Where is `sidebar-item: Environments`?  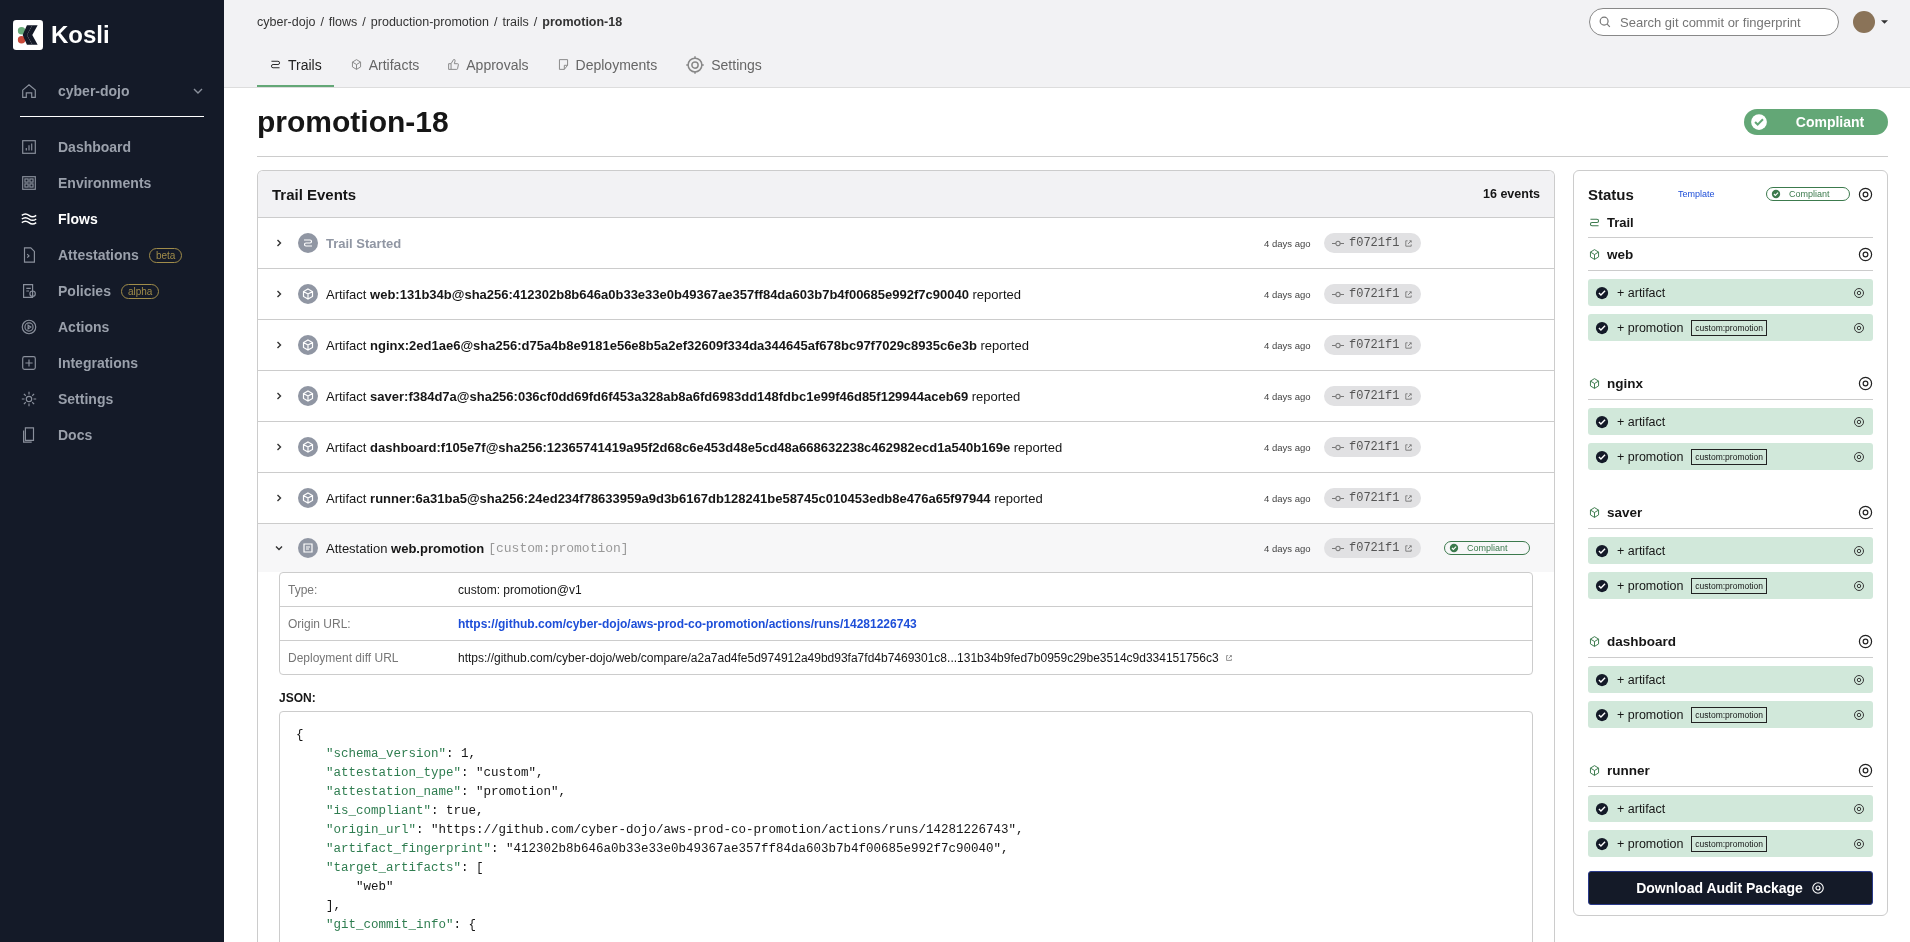 sidebar-item: Environments is located at coordinates (86, 183).